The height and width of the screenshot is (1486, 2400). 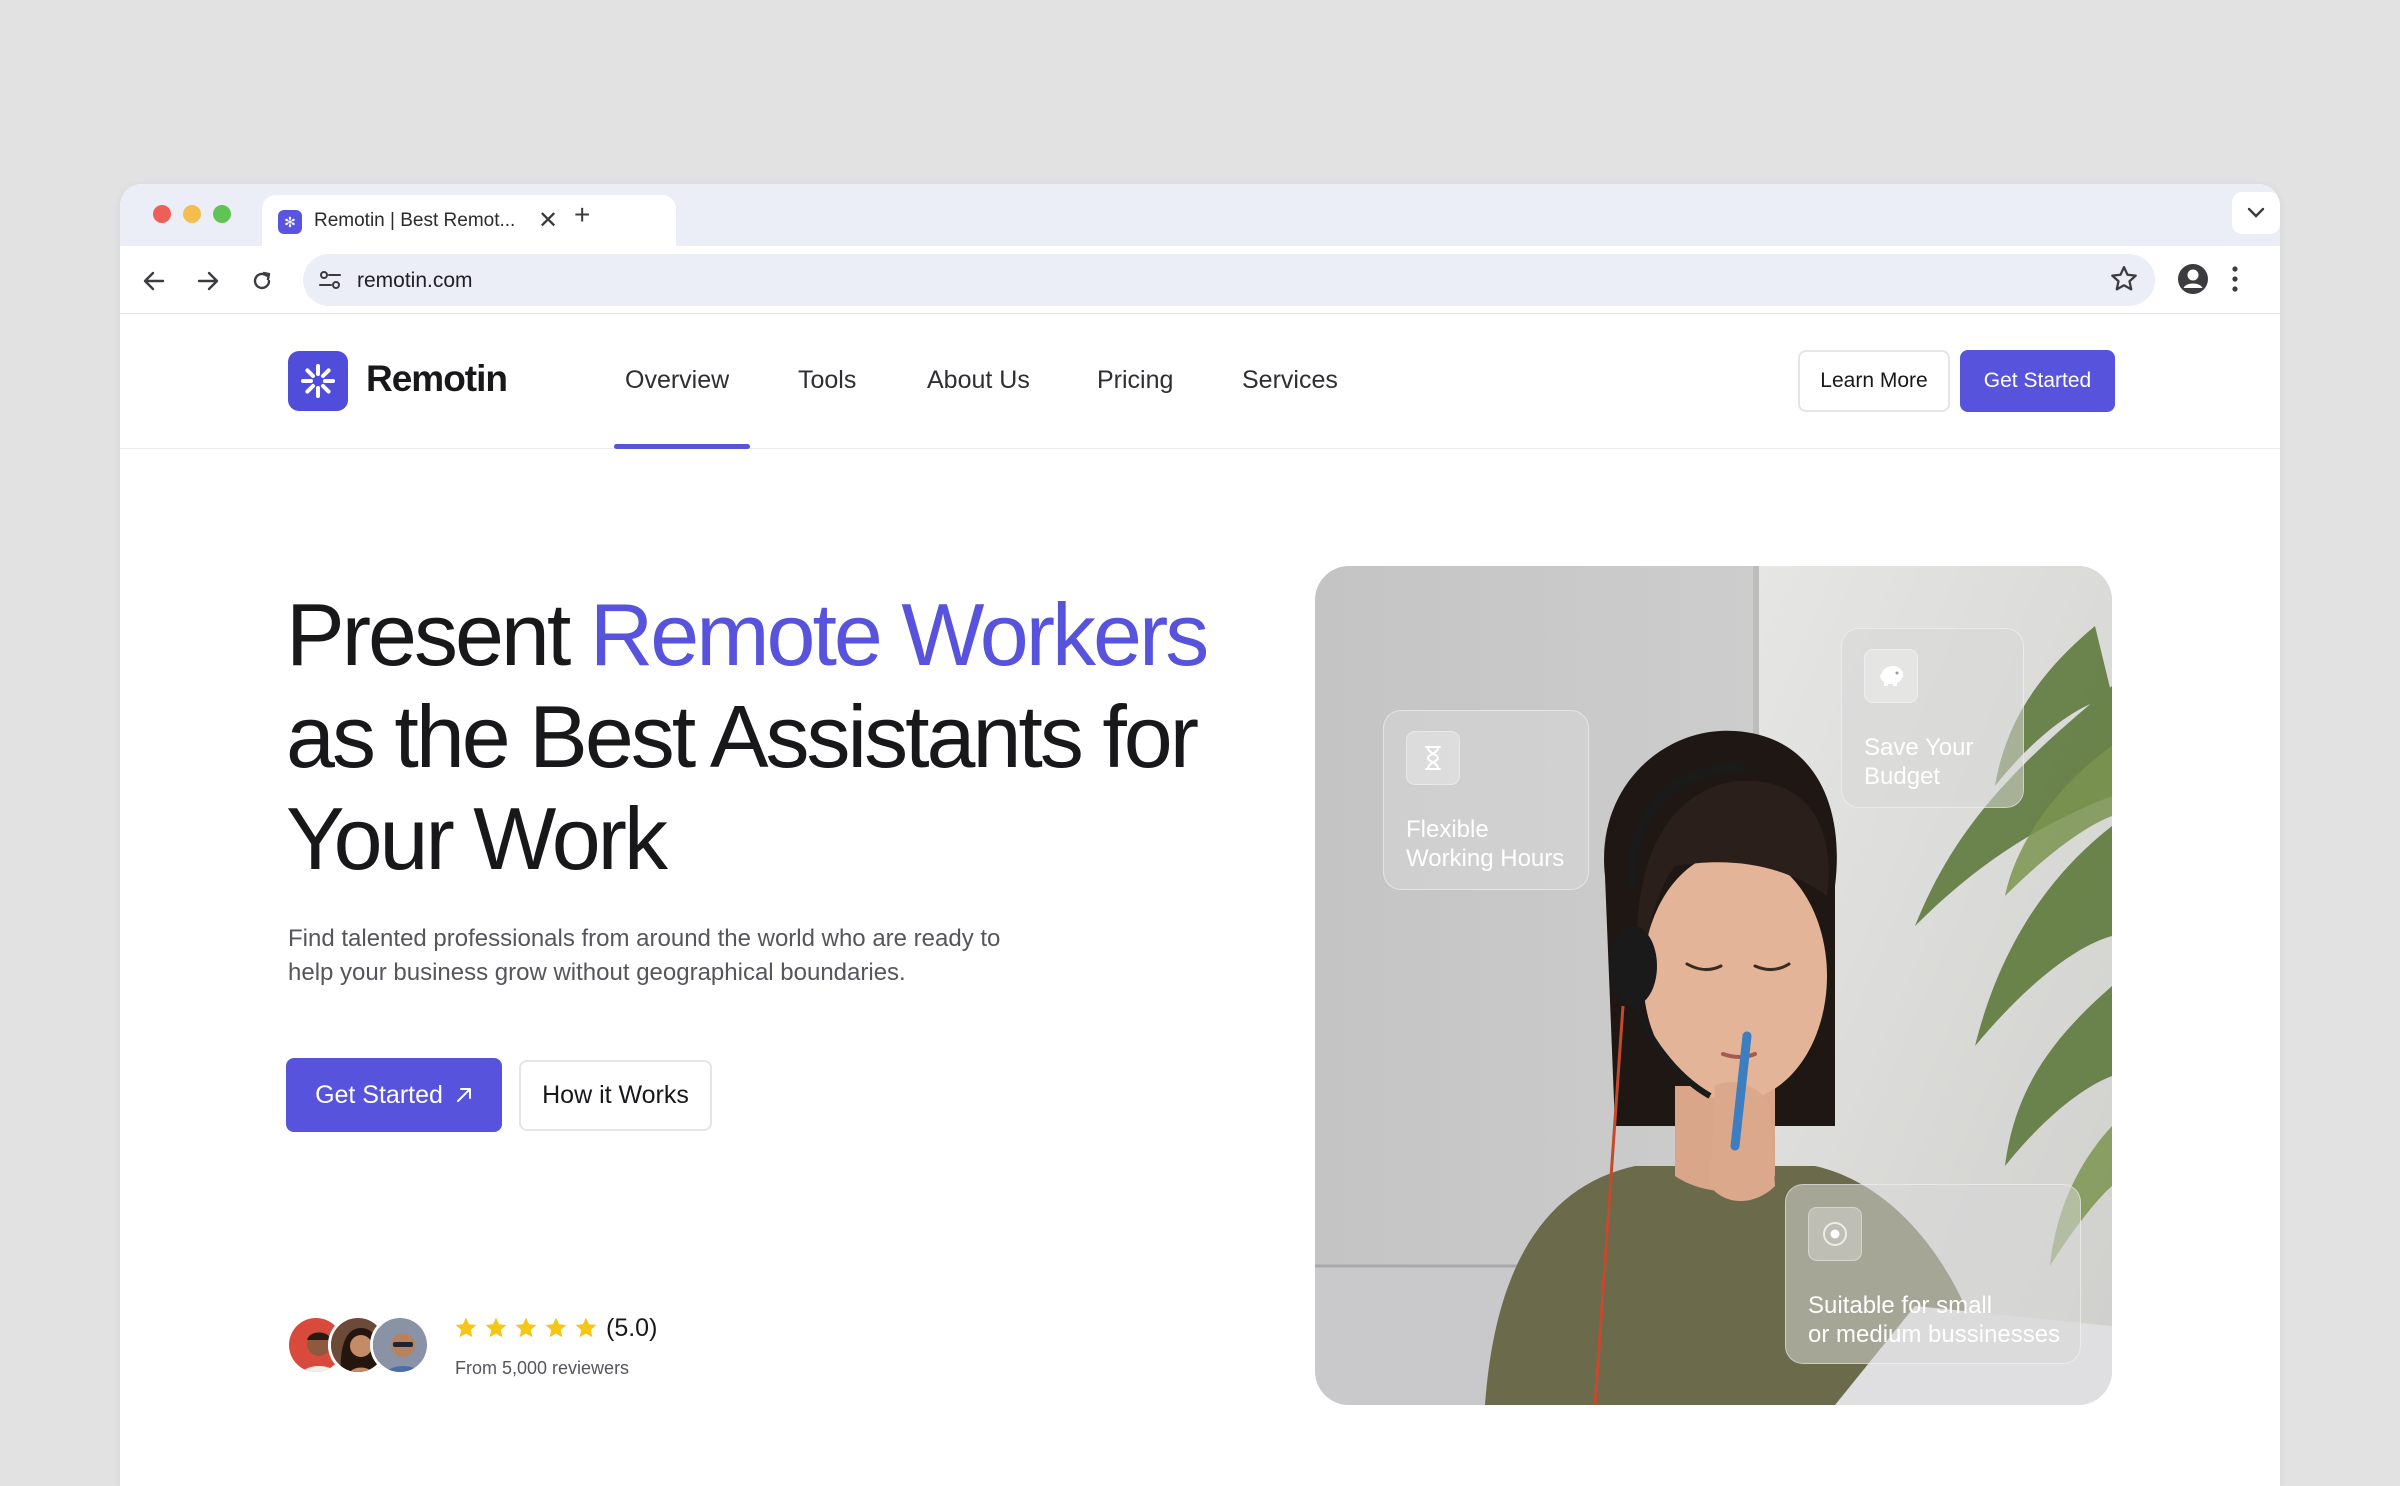 I want to click on hourglass-icon, so click(x=1433, y=758).